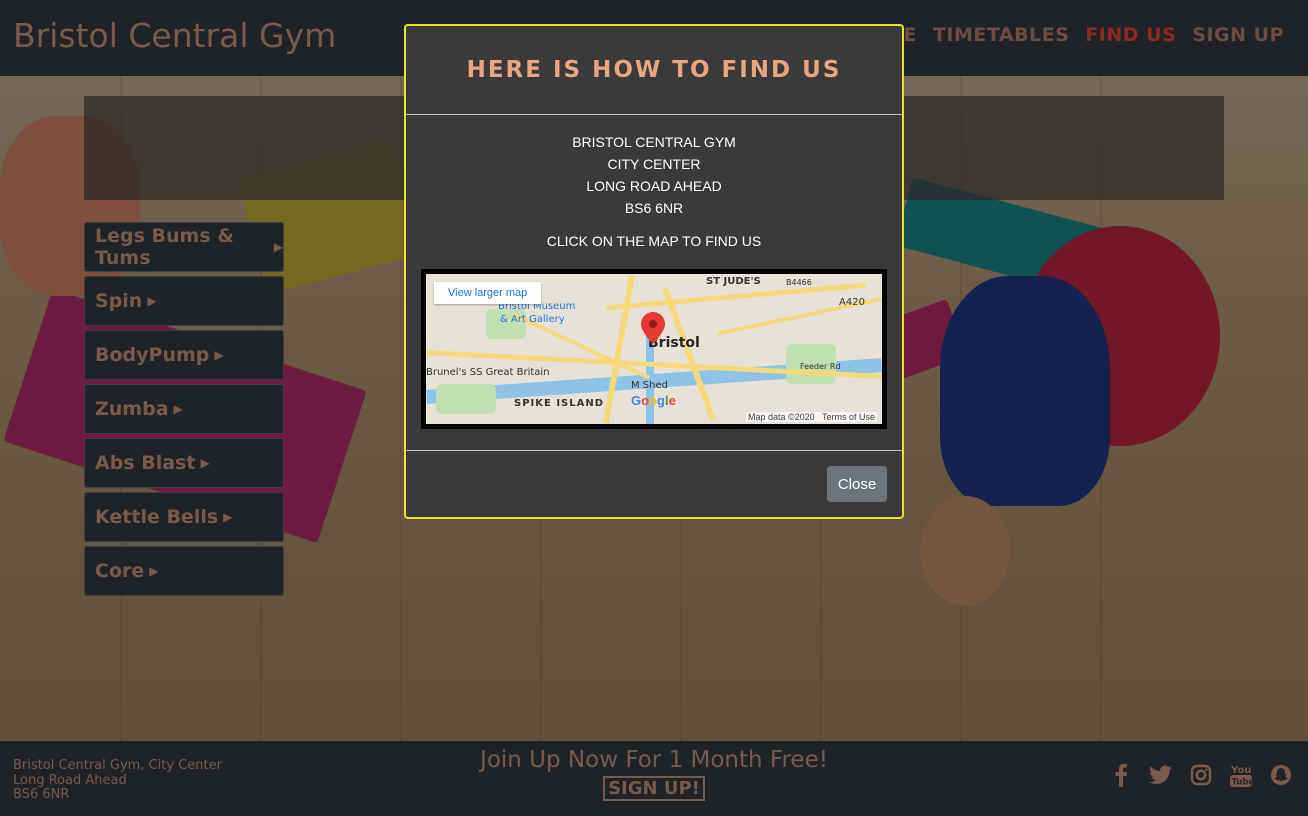 The width and height of the screenshot is (1308, 816). I want to click on modal-address-line: CITY CENTER, so click(654, 164).